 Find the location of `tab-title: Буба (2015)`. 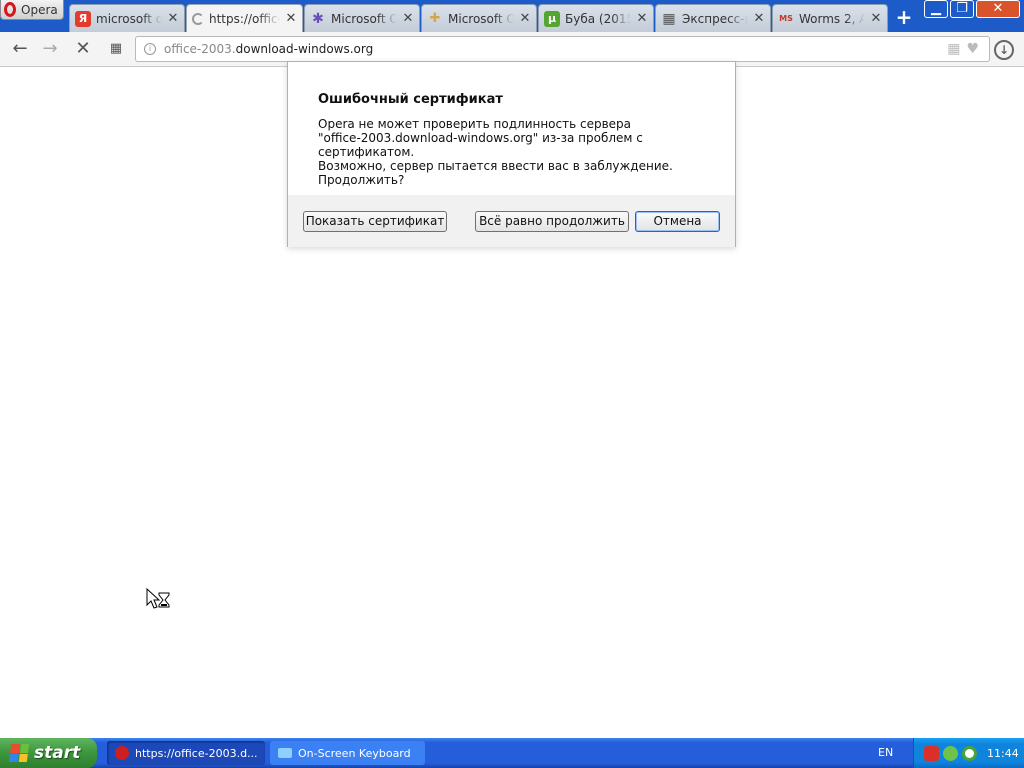

tab-title: Буба (2015) is located at coordinates (598, 18).